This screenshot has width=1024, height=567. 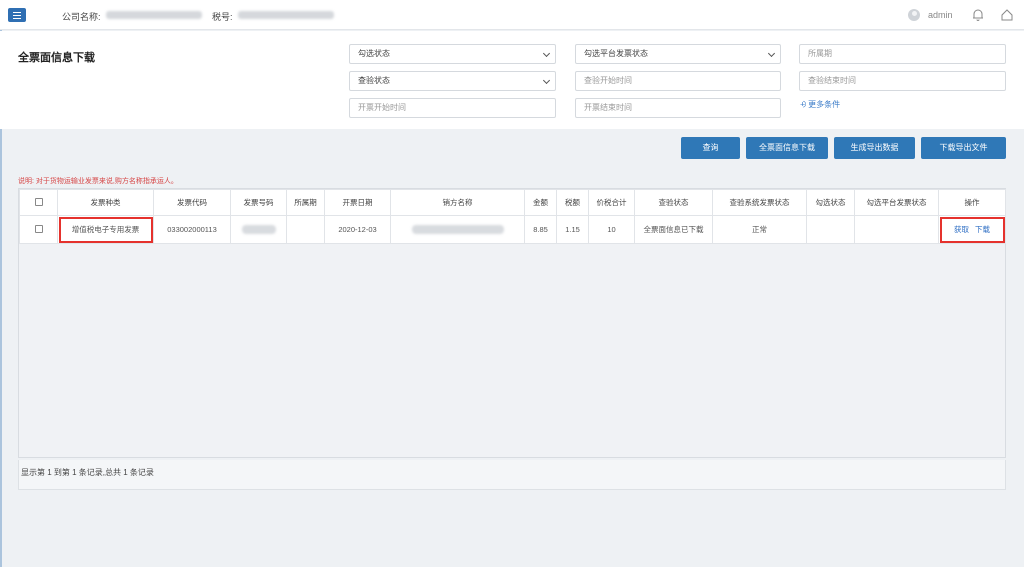 What do you see at coordinates (357, 202) in the screenshot?
I see `column-header: 开票日期` at bounding box center [357, 202].